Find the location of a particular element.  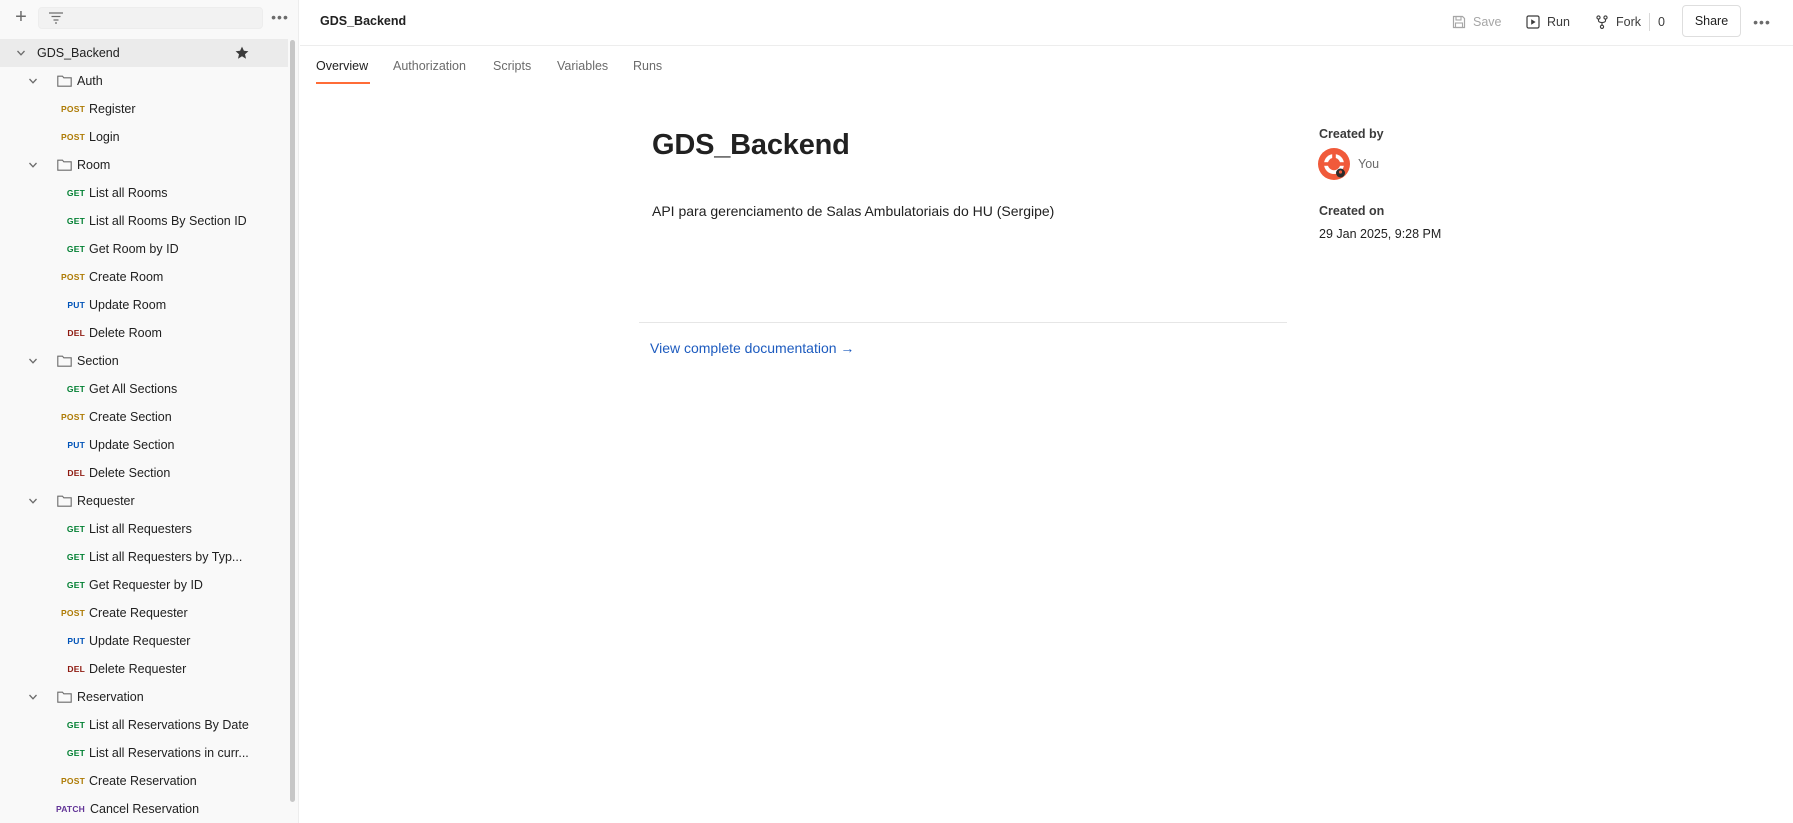

tab-scripts: Scripts is located at coordinates (512, 71).